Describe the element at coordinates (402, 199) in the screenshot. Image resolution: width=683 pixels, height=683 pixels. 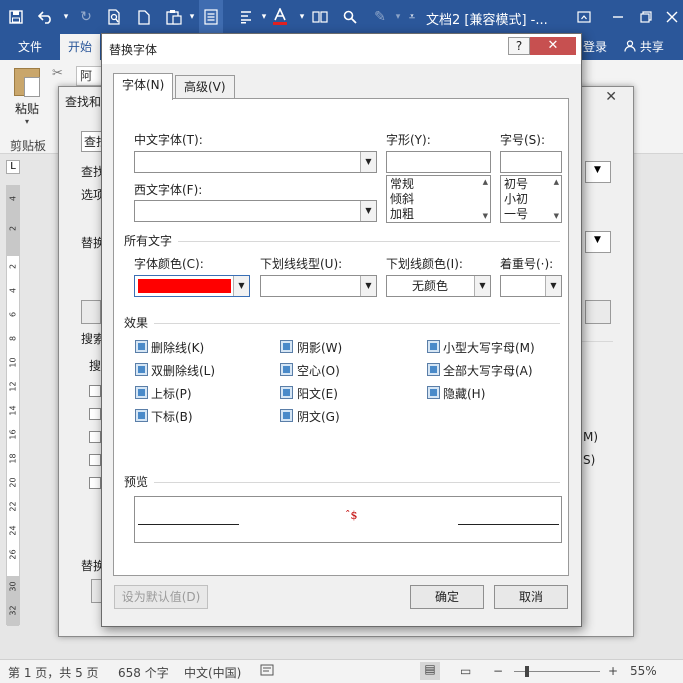
I see `list-item: 倾斜` at that location.